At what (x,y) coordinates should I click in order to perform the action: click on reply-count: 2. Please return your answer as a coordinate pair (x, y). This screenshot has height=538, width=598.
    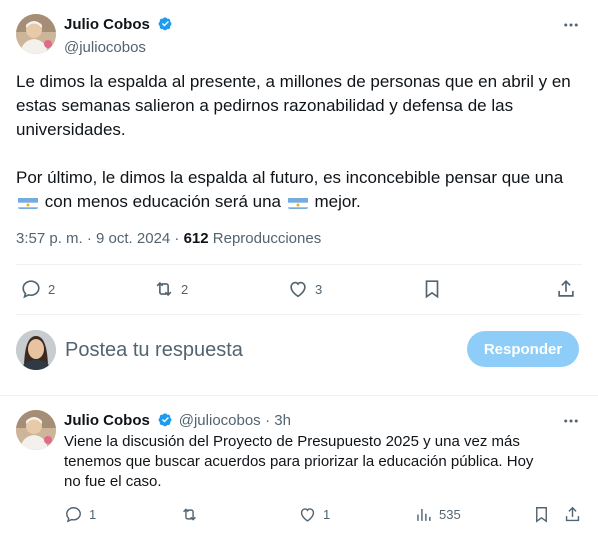
    Looking at the image, I should click on (52, 289).